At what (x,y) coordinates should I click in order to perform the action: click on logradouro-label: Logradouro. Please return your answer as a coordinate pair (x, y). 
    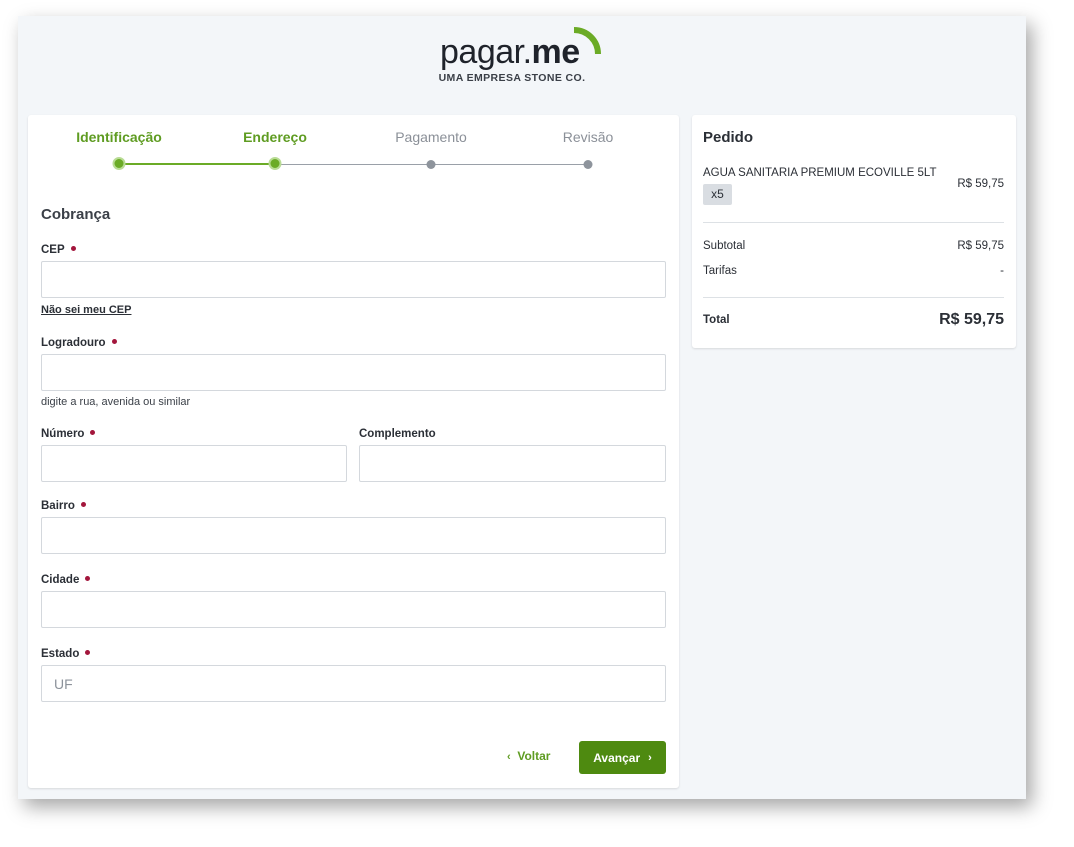
    Looking at the image, I should click on (79, 343).